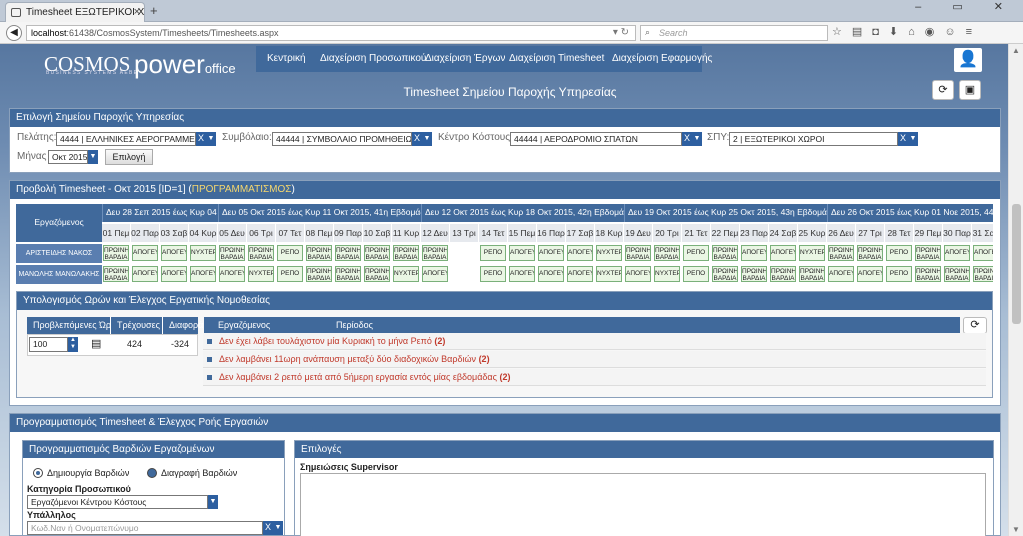 The image size is (1023, 536). What do you see at coordinates (1016, 50) in the screenshot?
I see `scroll-up-icon: ▲` at bounding box center [1016, 50].